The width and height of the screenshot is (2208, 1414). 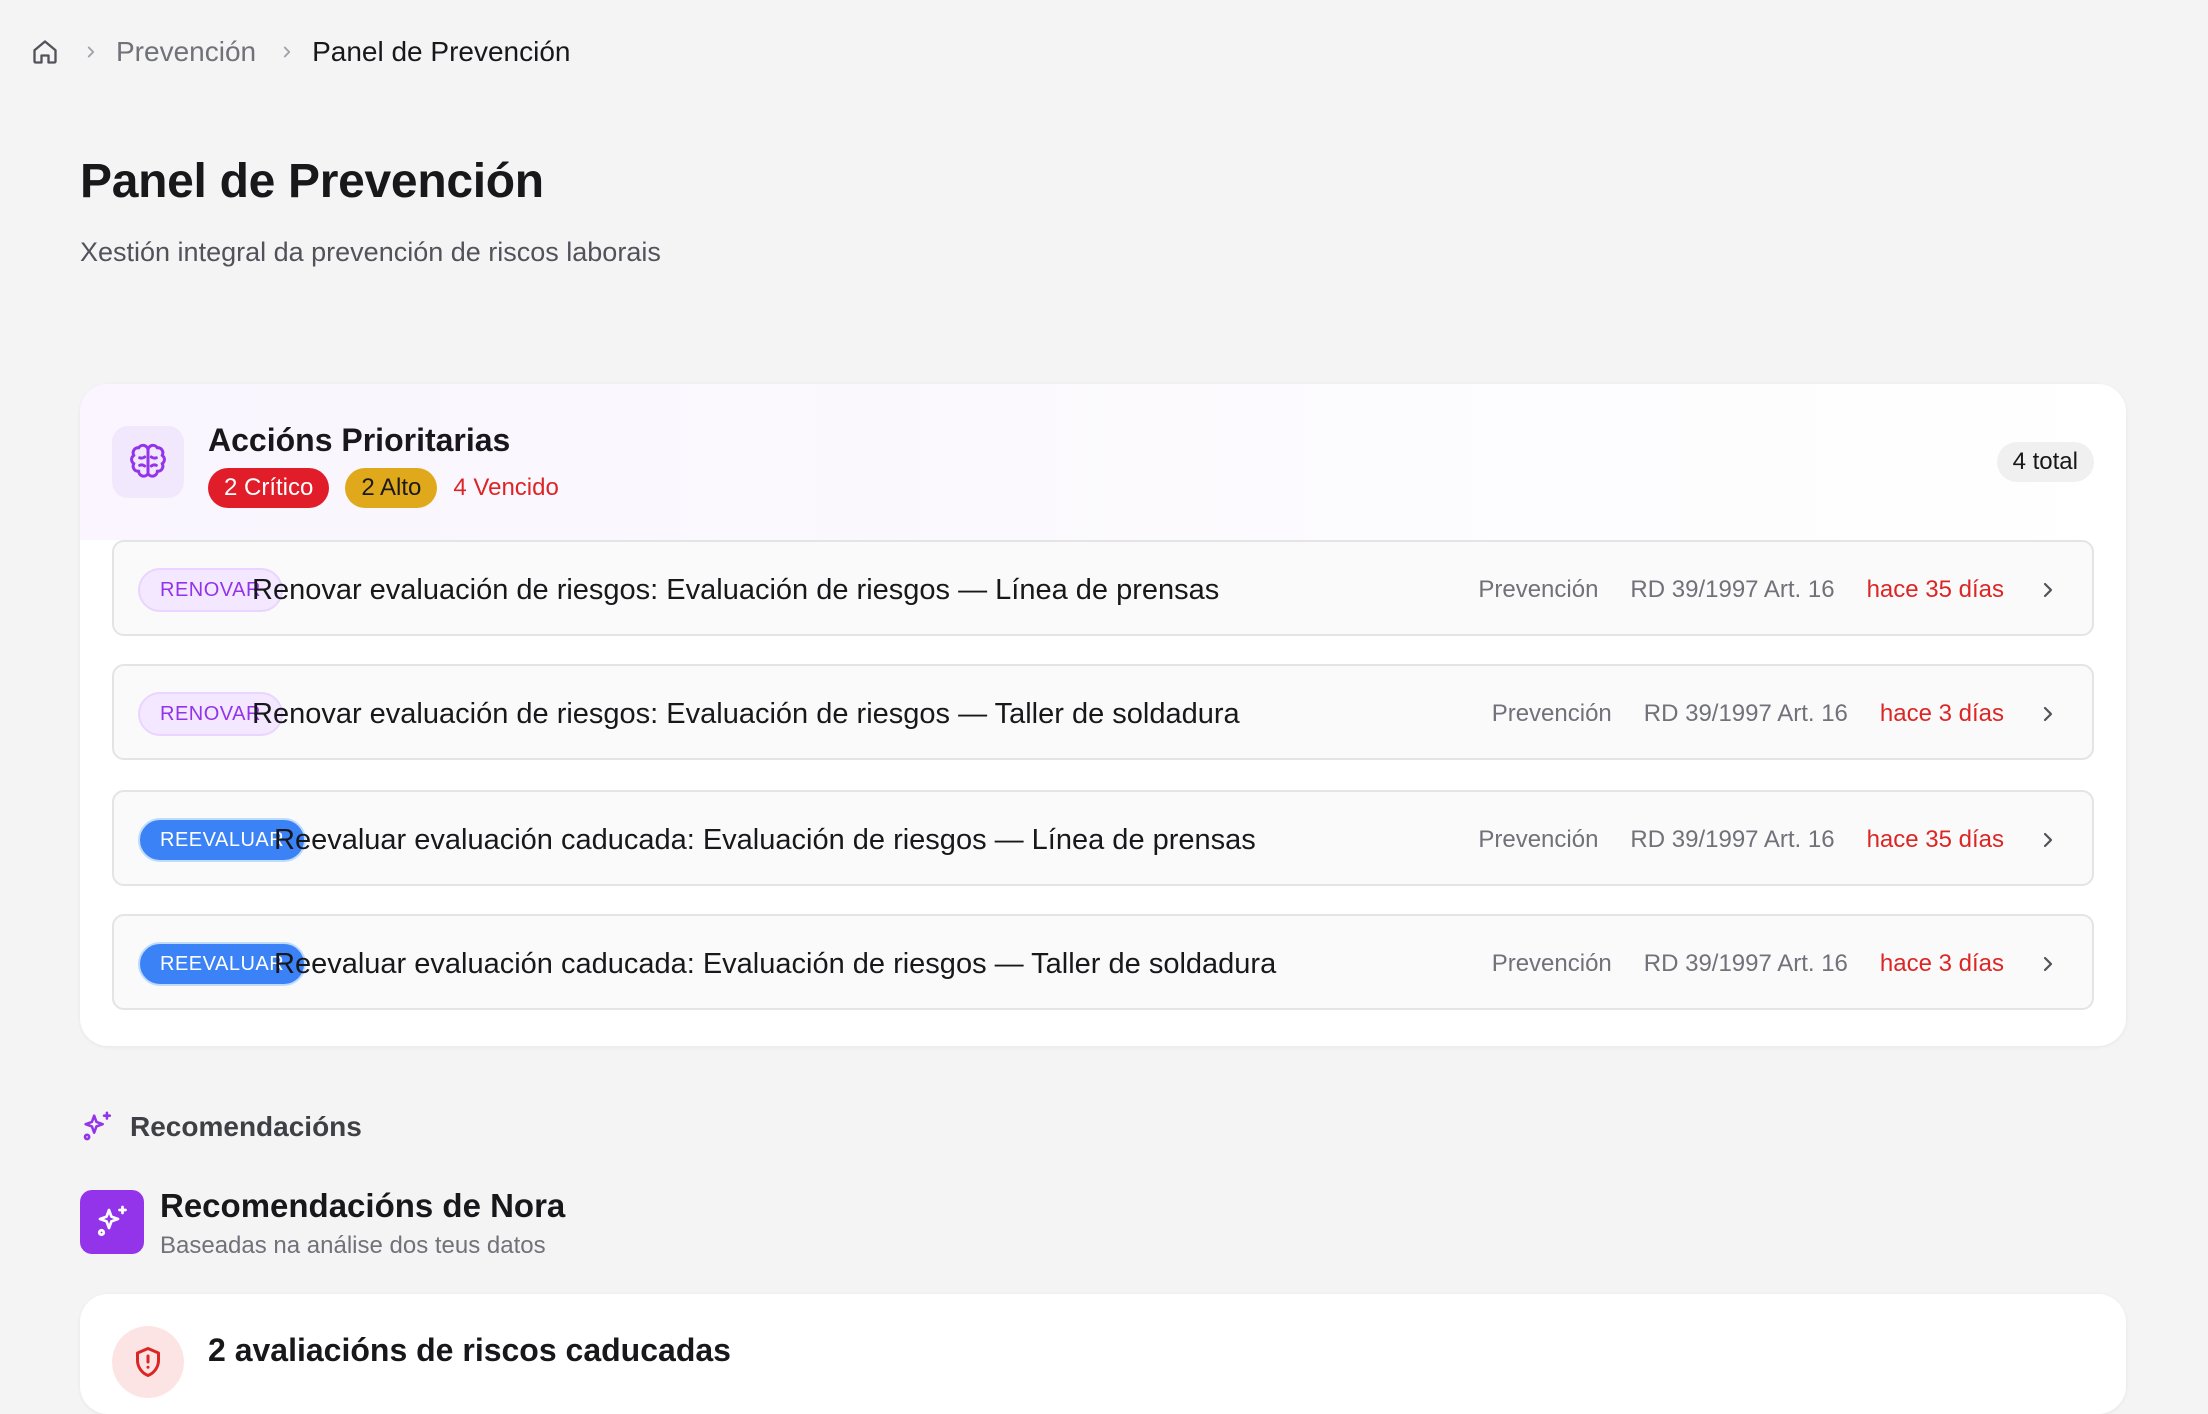 What do you see at coordinates (300, 52) in the screenshot?
I see `breadcrumb: Prevención Panel de Prevención` at bounding box center [300, 52].